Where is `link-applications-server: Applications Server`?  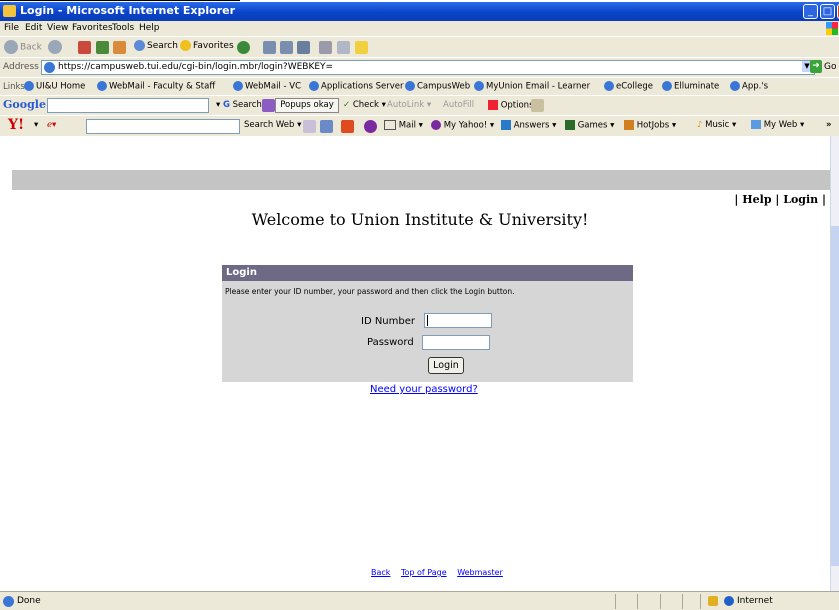
link-applications-server: Applications Server is located at coordinates (356, 86).